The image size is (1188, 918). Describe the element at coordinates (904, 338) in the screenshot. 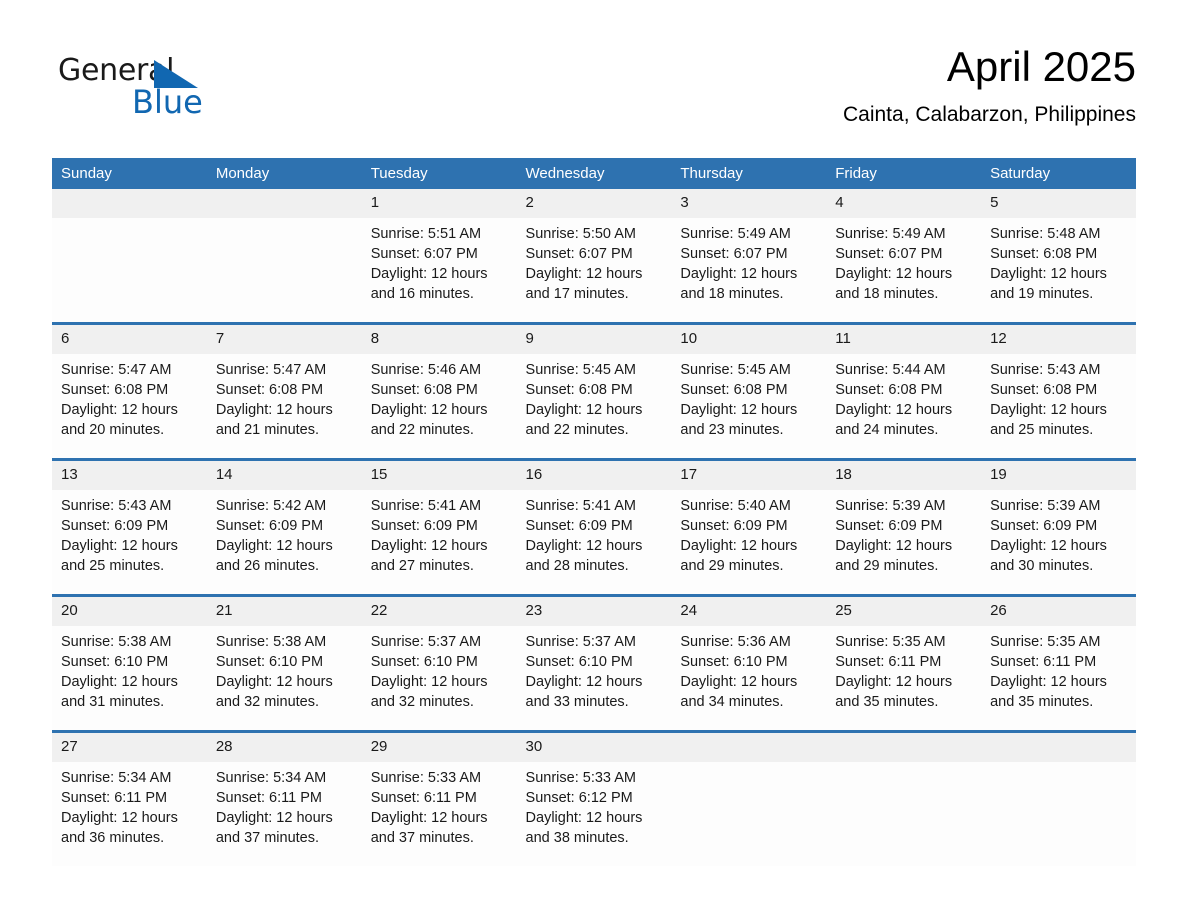

I see `day-number: 11` at that location.